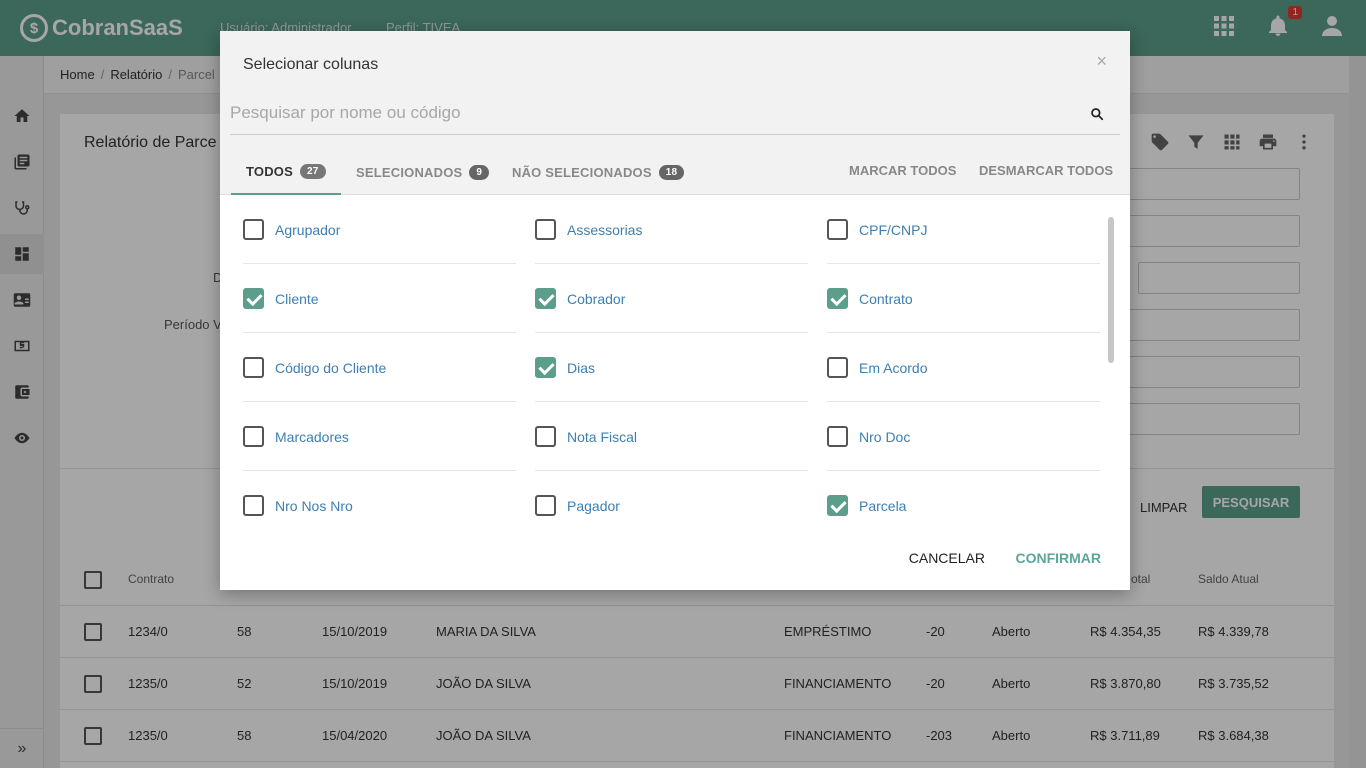 This screenshot has height=768, width=1366. Describe the element at coordinates (963, 298) in the screenshot. I see `column-option: Contrato` at that location.